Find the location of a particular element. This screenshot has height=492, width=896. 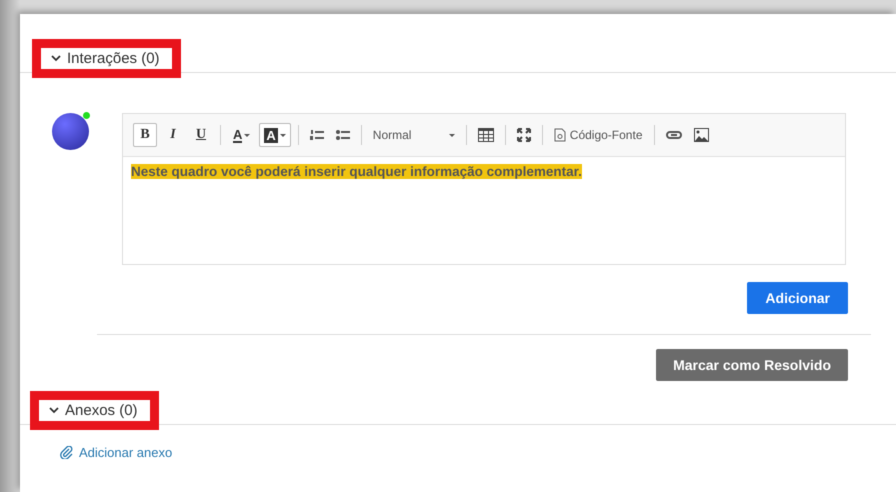

section-title: Interações (0) is located at coordinates (113, 58).